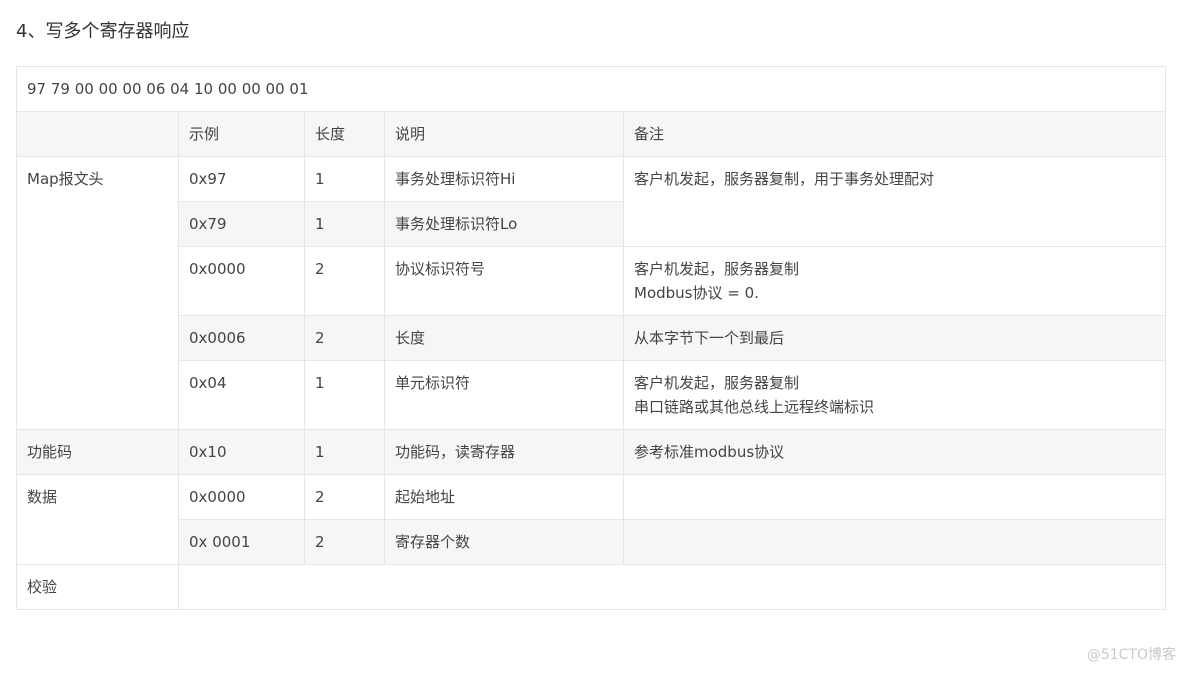 This screenshot has height=674, width=1184. Describe the element at coordinates (97, 293) in the screenshot. I see `group-map-header: Map报文头` at that location.